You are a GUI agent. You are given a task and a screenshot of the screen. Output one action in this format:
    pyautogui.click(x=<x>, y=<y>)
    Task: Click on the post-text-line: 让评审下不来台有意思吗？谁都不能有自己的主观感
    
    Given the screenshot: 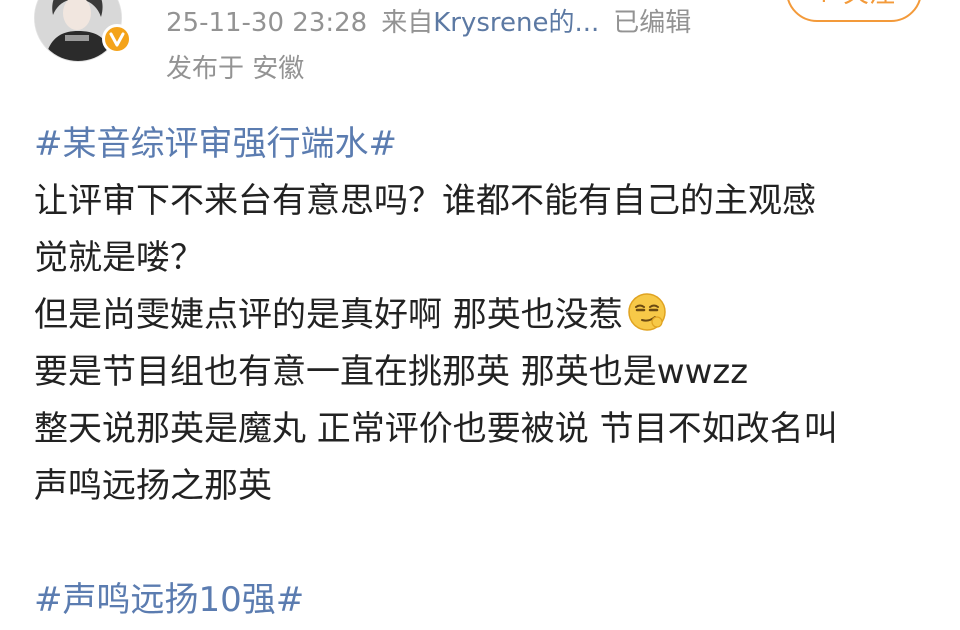 What is the action you would take?
    pyautogui.click(x=425, y=201)
    